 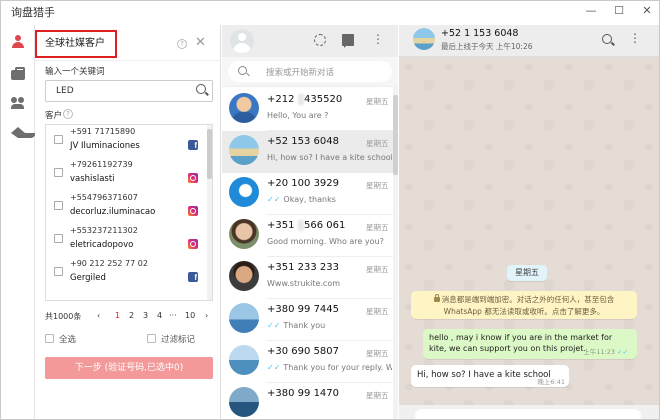 I want to click on new-chat-icon, so click(x=348, y=41).